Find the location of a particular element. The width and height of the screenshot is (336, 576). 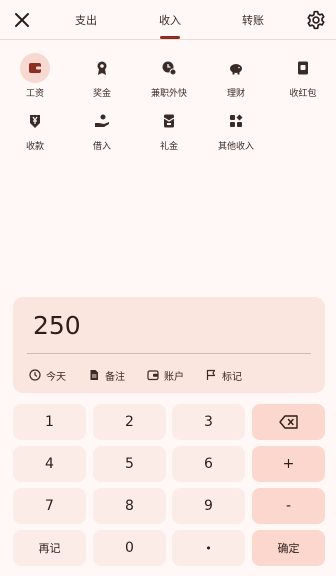

wallet-outline-icon is located at coordinates (153, 375).